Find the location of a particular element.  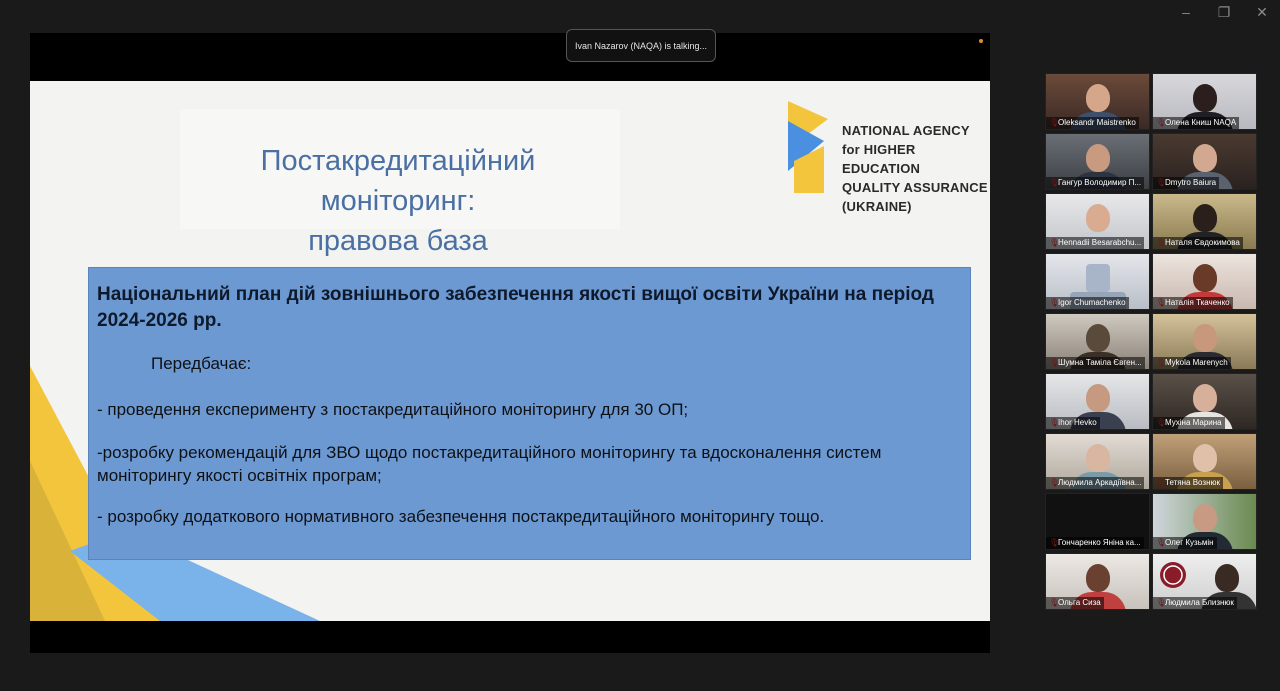

minimize-button: – is located at coordinates (1186, 12).